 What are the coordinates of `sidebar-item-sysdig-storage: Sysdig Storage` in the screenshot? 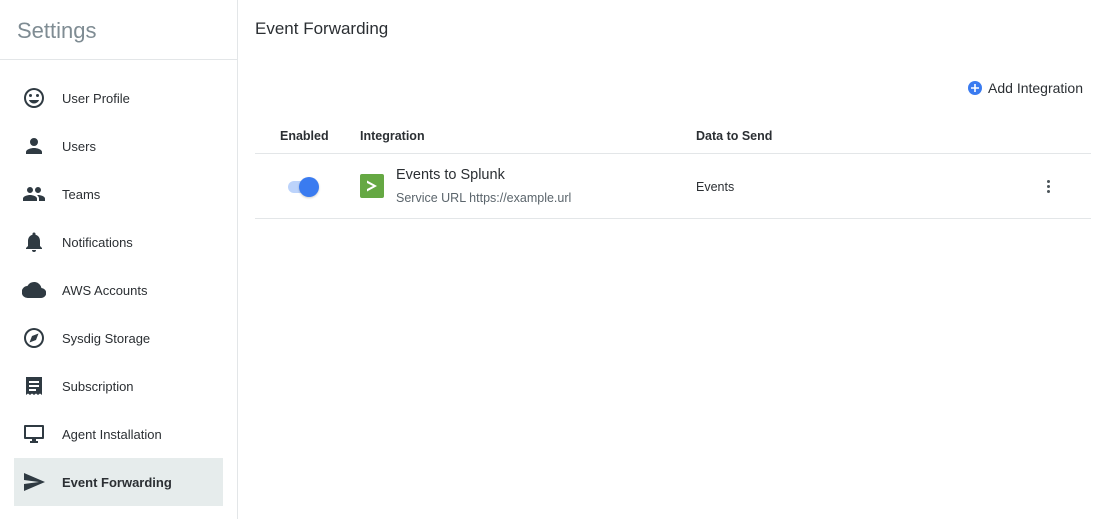 It's located at (118, 338).